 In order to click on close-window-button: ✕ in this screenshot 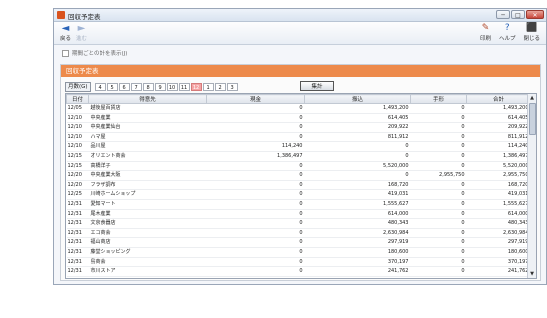, I will do `click(535, 14)`.